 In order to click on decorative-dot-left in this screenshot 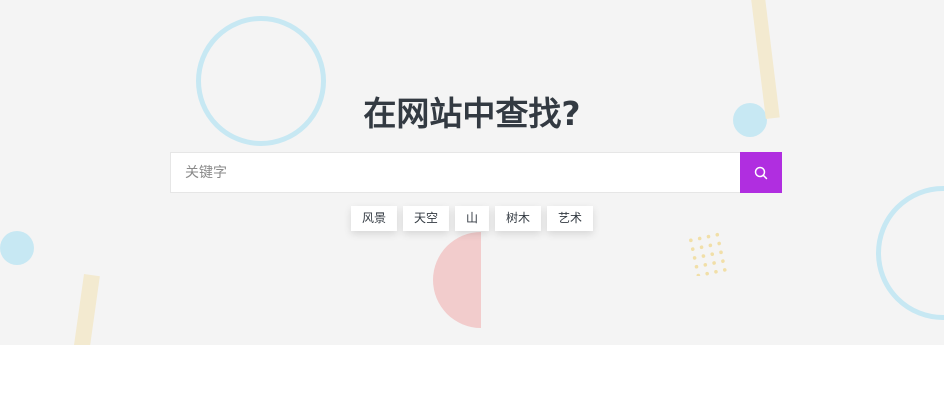, I will do `click(17, 248)`.